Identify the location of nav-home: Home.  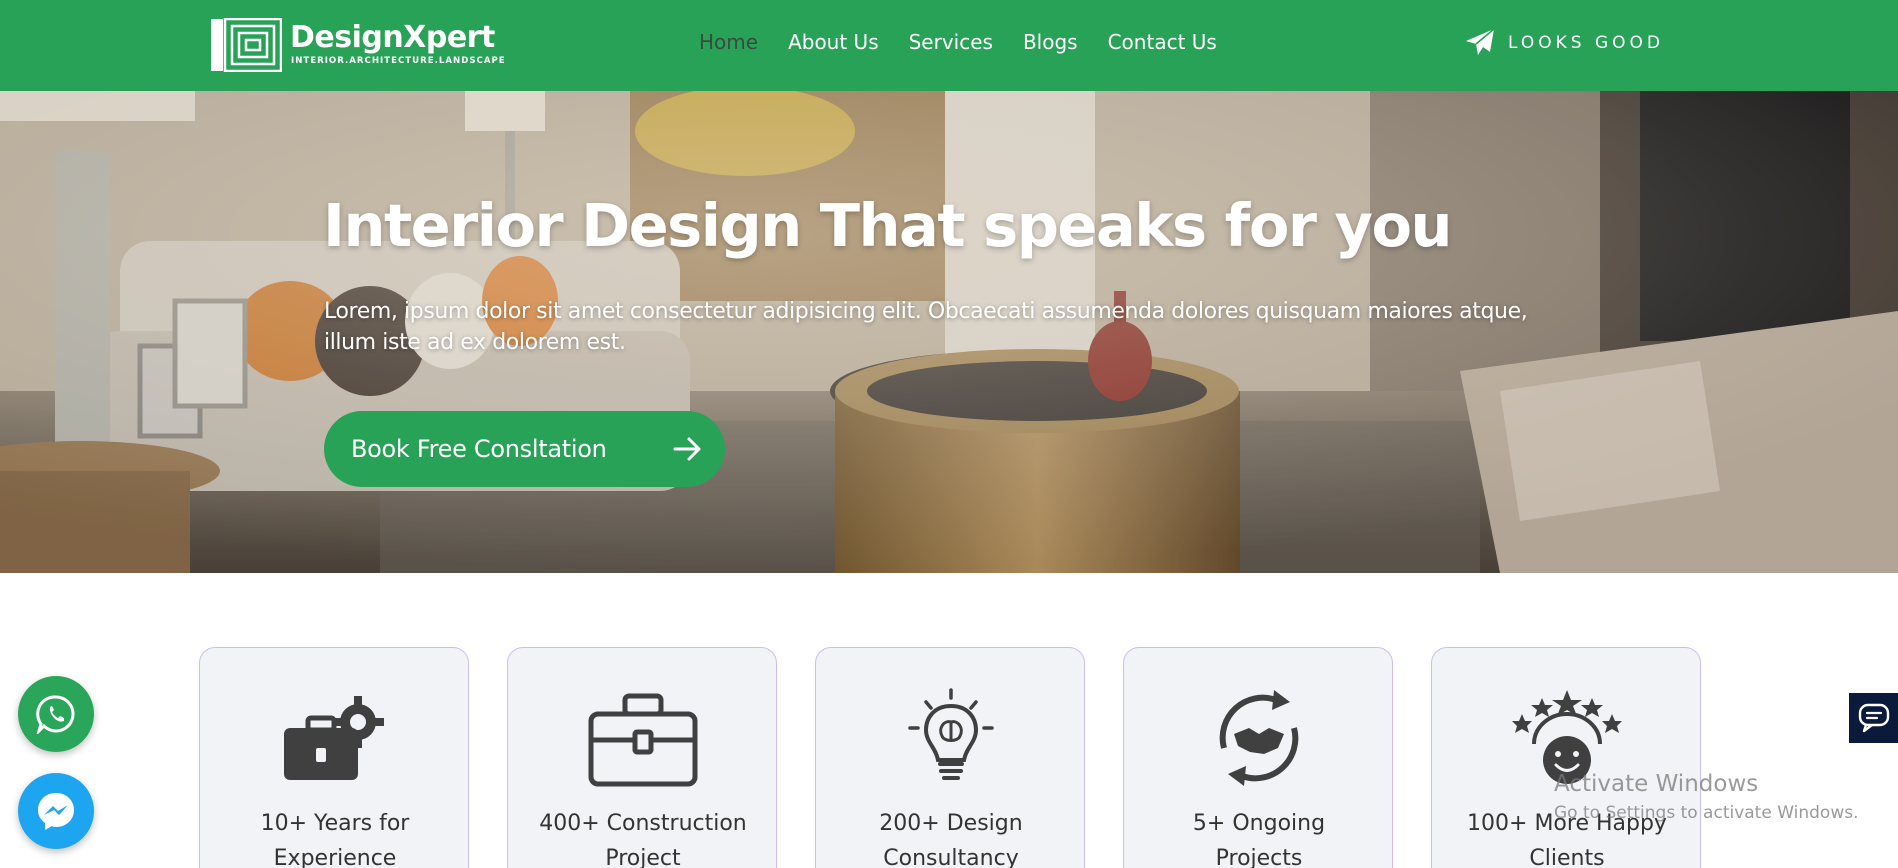
(728, 43).